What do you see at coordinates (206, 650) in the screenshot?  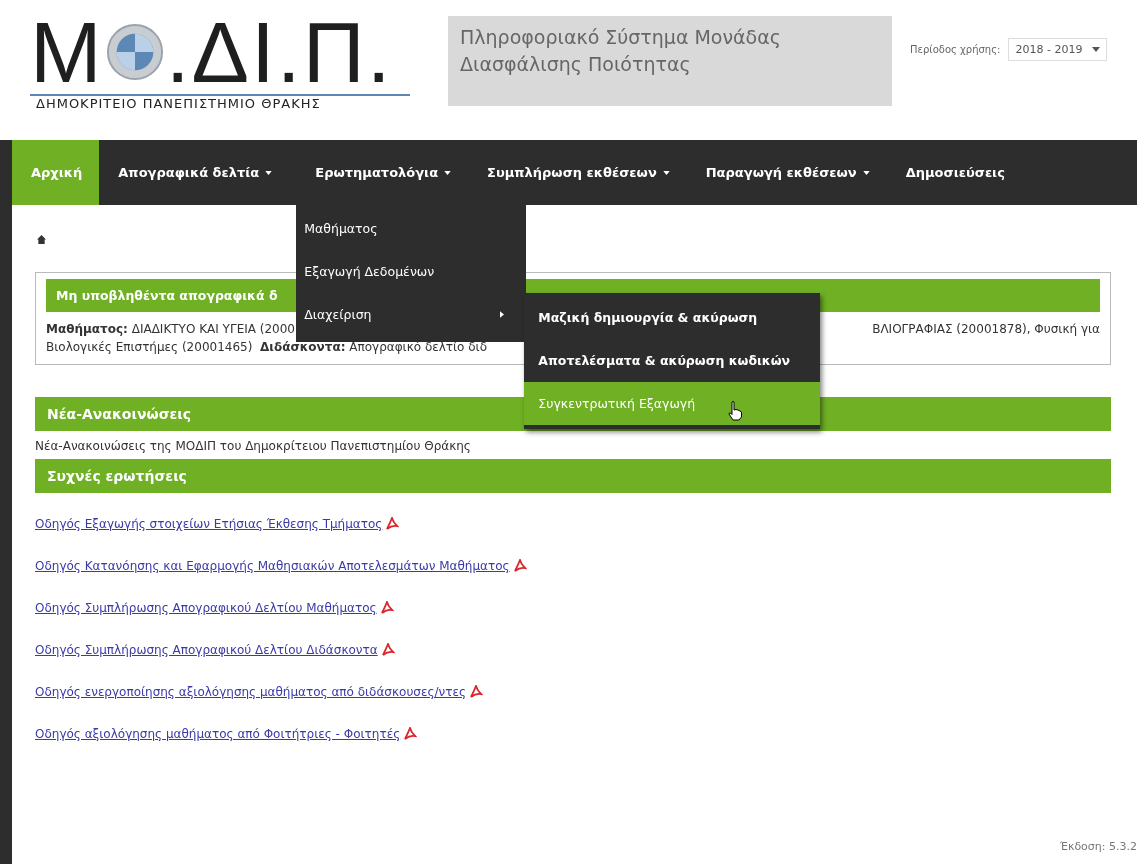 I see `guide-link: Οδηγός Συμπλήρωσης Απογραφικού Δελτίου Διδάσκοντα` at bounding box center [206, 650].